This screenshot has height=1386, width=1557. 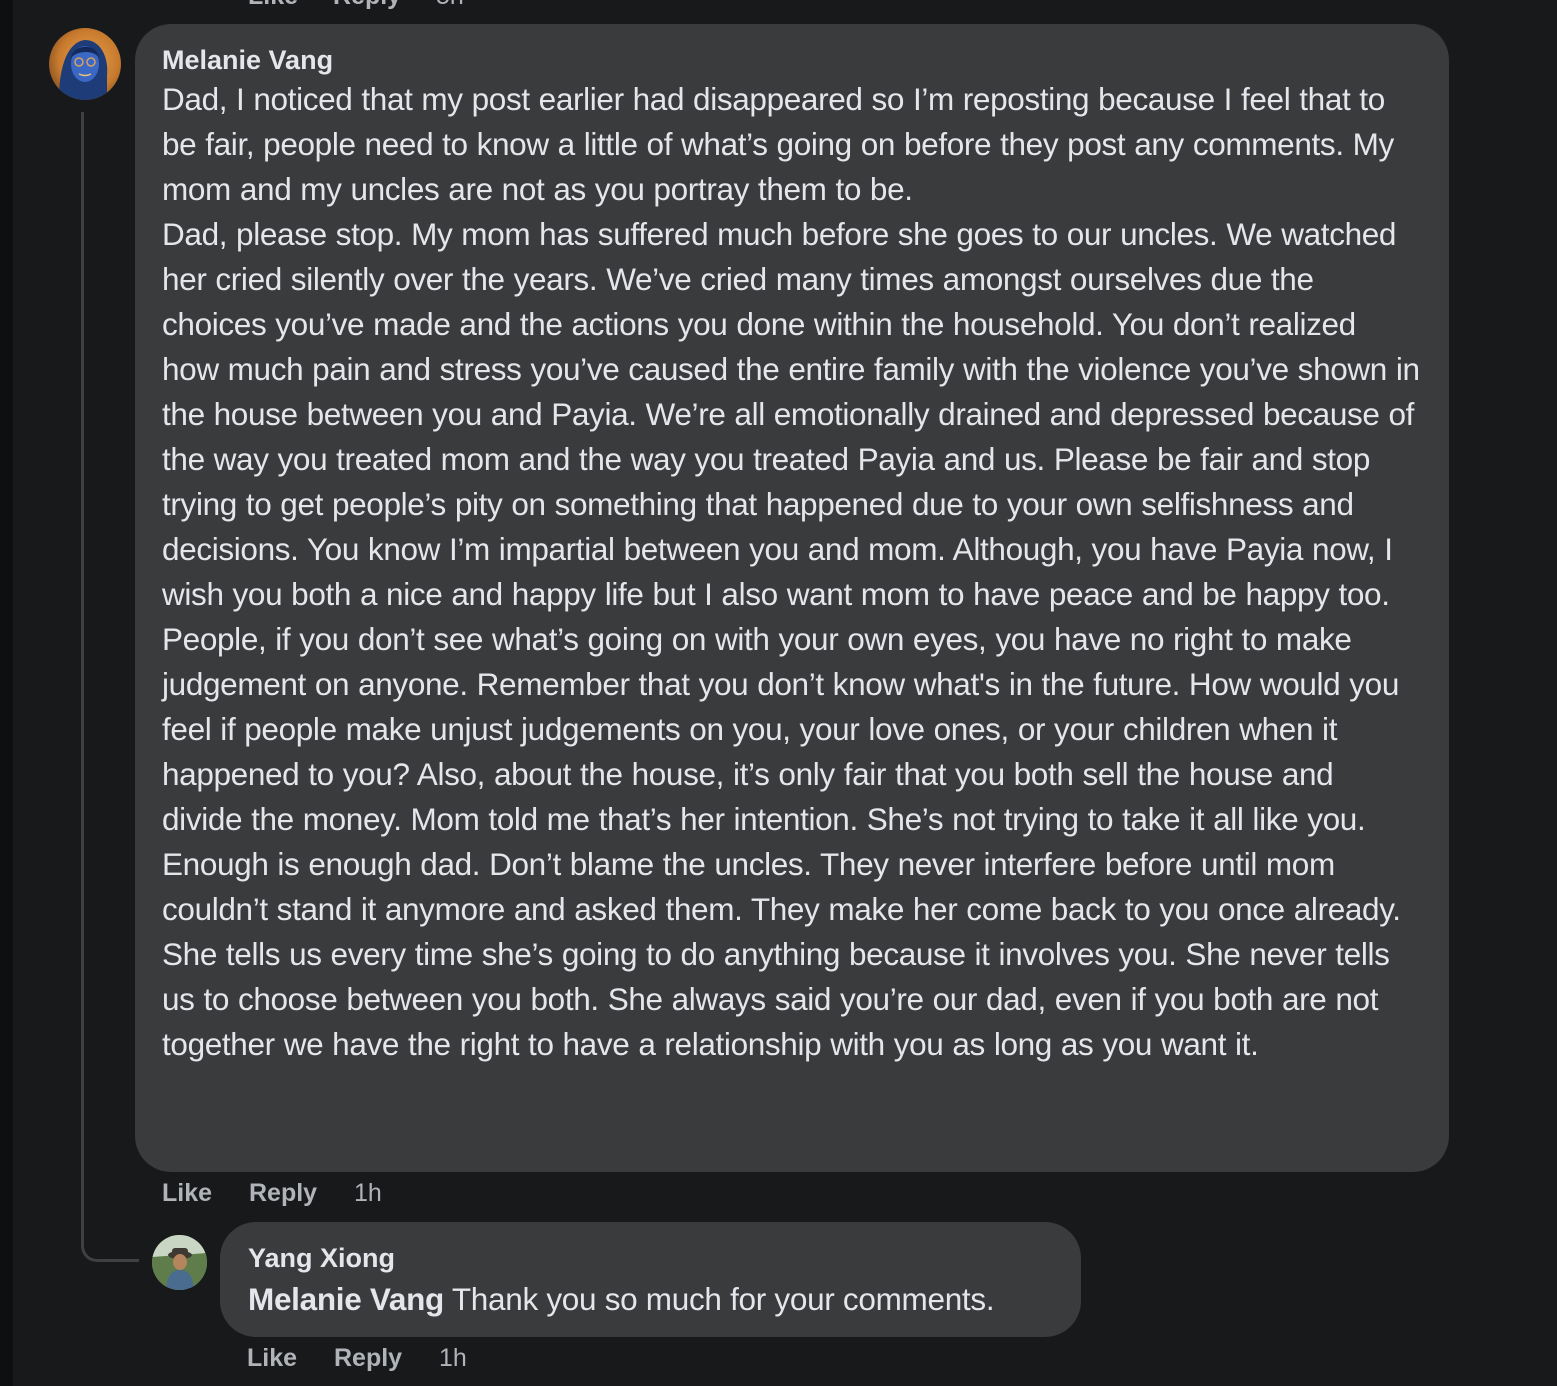 What do you see at coordinates (283, 1193) in the screenshot?
I see `reply-button: Reply` at bounding box center [283, 1193].